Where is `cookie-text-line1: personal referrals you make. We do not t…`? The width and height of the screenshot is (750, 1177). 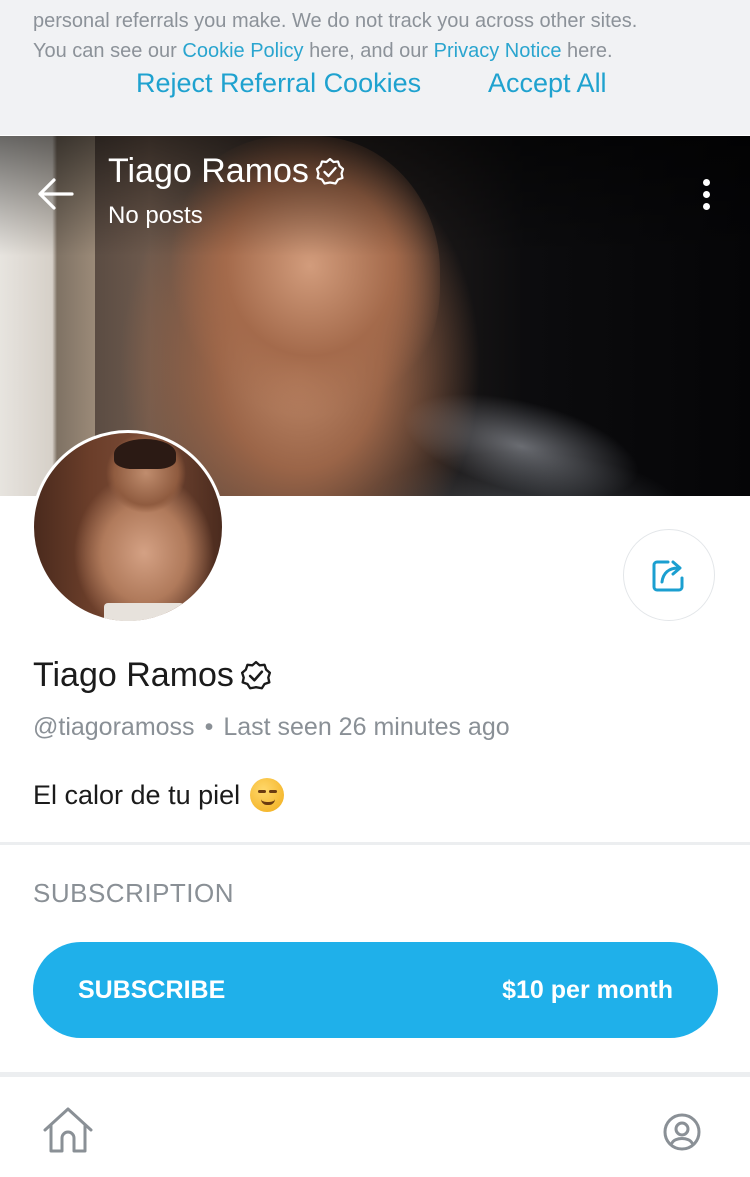 cookie-text-line1: personal referrals you make. We do not t… is located at coordinates (335, 21).